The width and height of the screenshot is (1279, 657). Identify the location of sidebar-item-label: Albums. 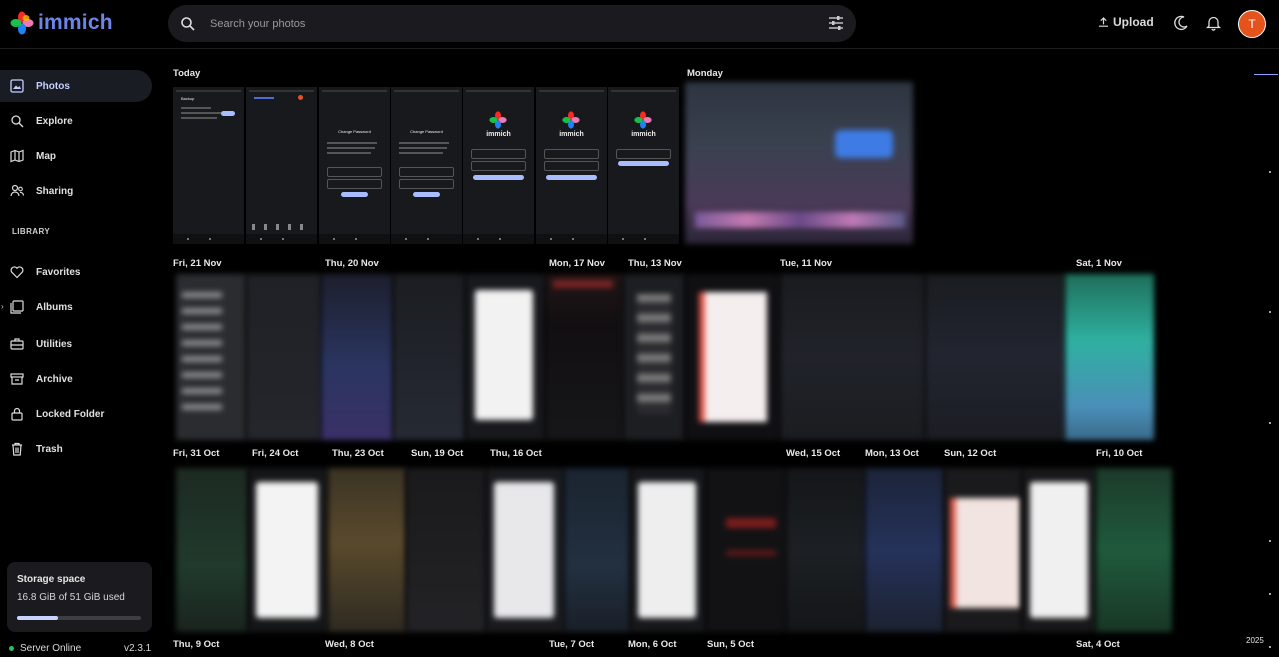
(54, 307).